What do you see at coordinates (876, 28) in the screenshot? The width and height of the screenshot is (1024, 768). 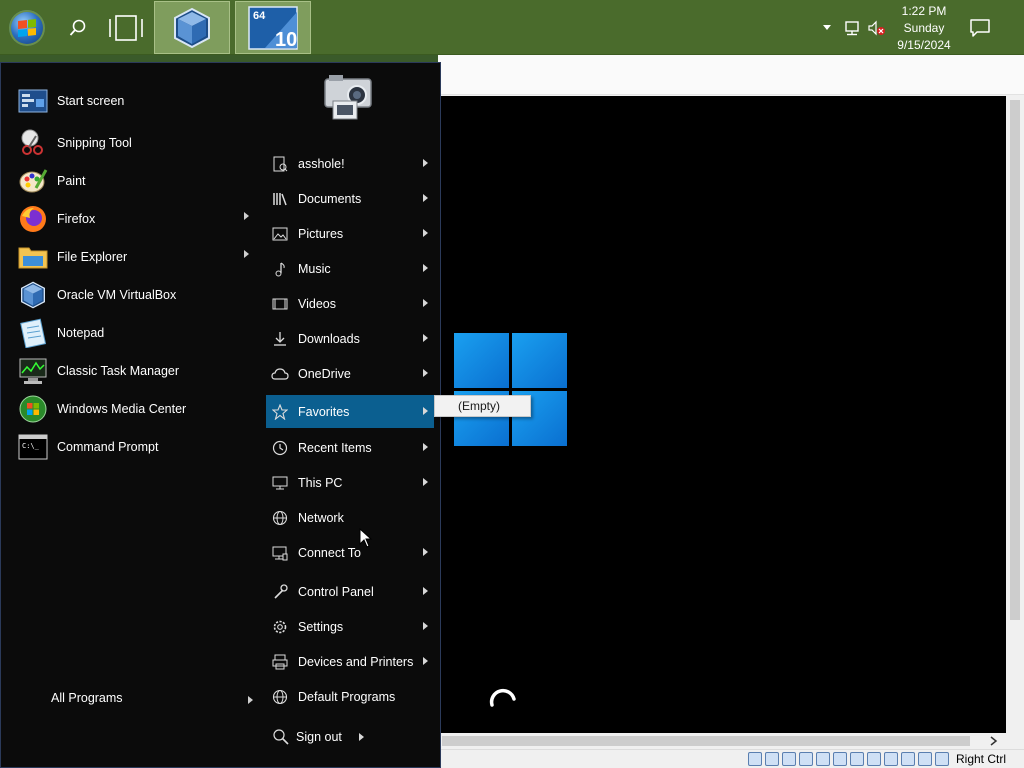 I see `volume-muted-icon` at bounding box center [876, 28].